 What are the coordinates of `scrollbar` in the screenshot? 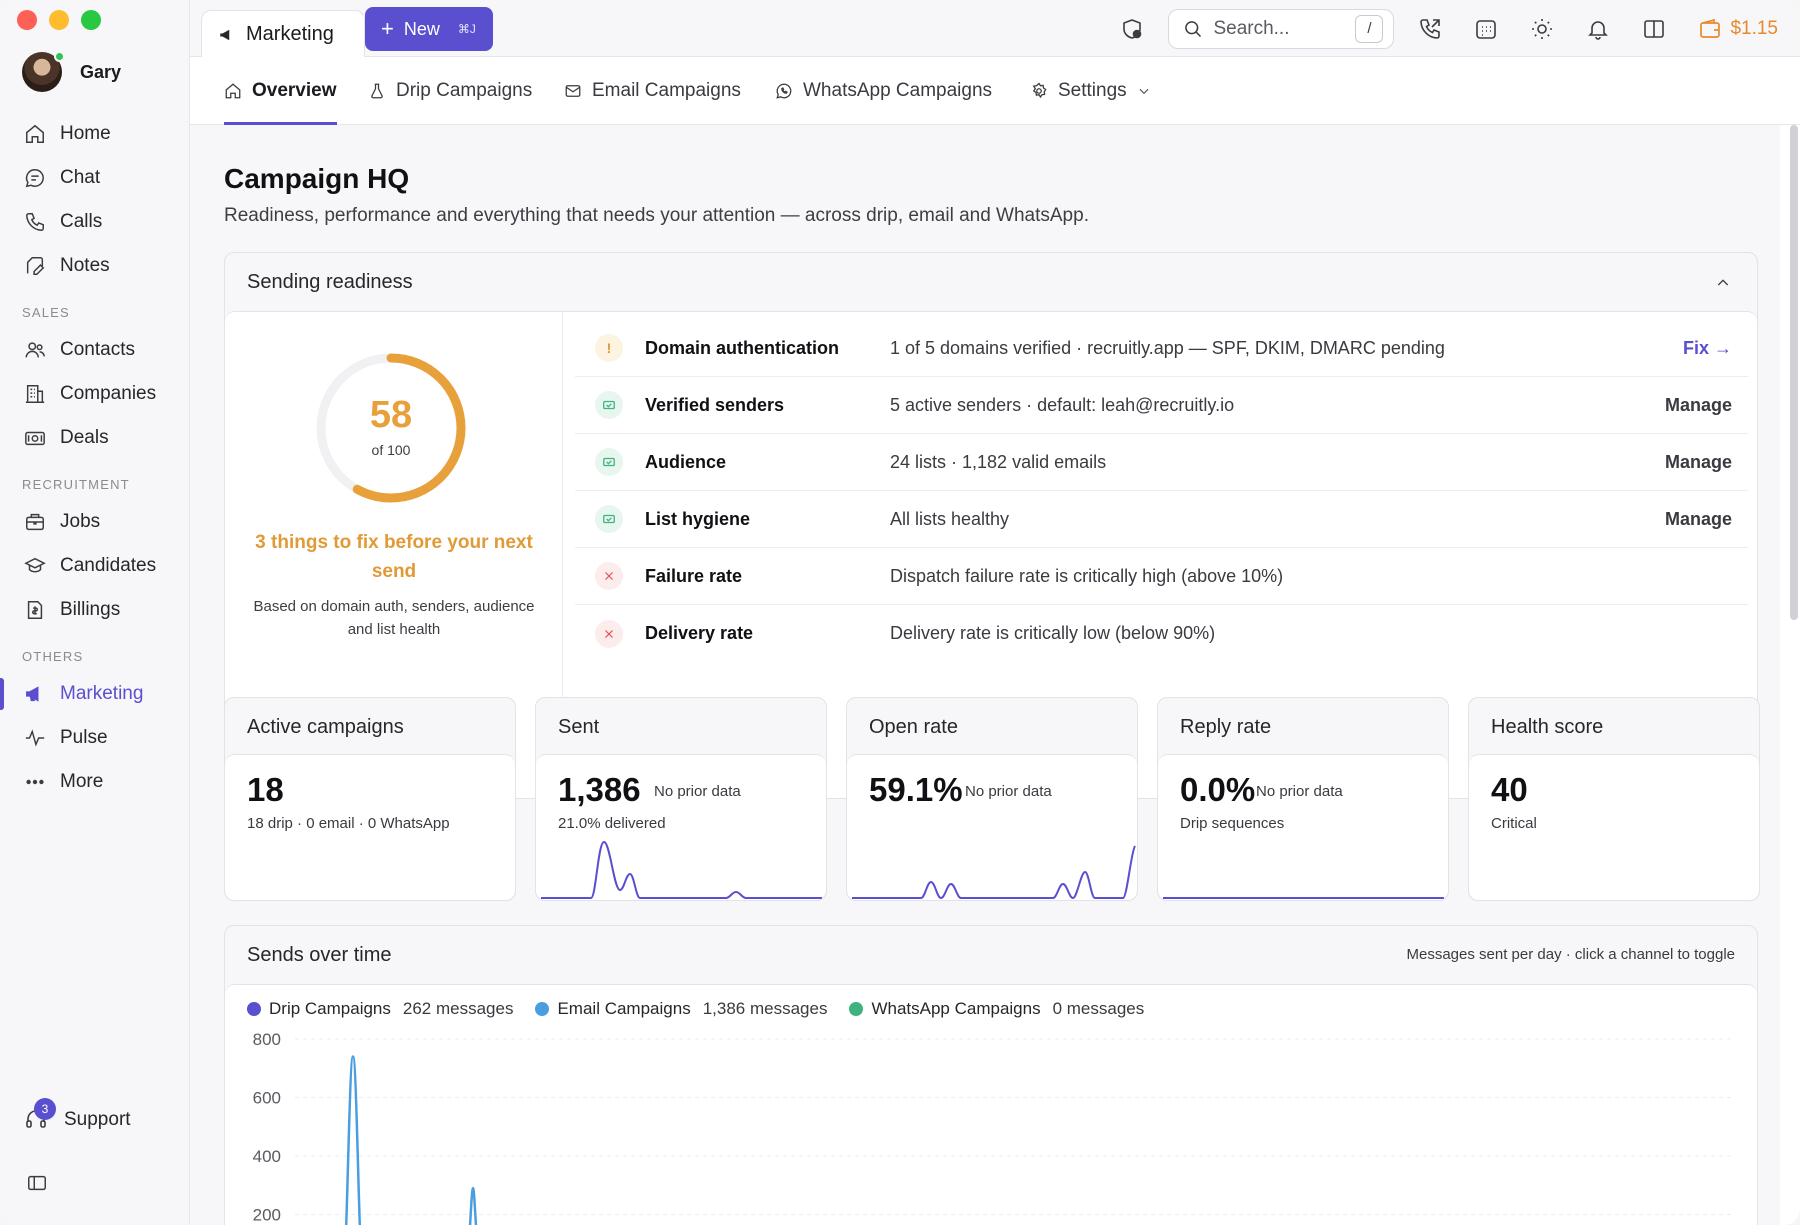 It's located at (1794, 372).